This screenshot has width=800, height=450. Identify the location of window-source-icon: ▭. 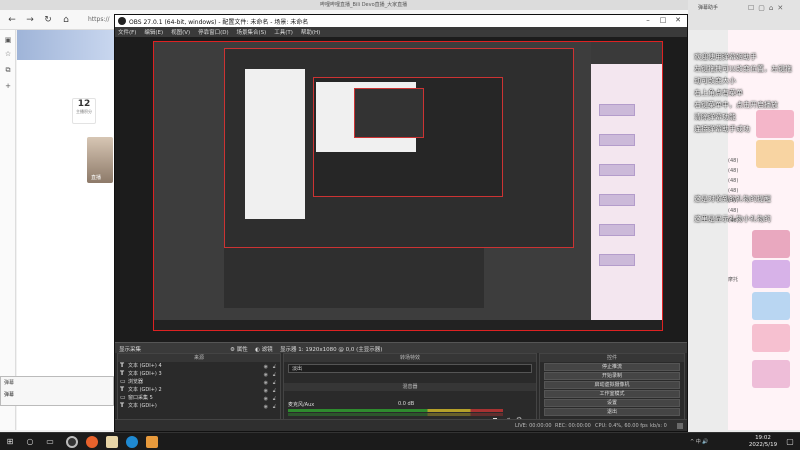
(123, 397).